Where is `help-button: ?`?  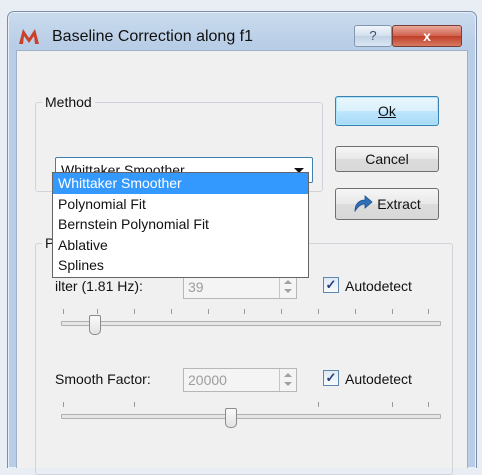
help-button: ? is located at coordinates (373, 36).